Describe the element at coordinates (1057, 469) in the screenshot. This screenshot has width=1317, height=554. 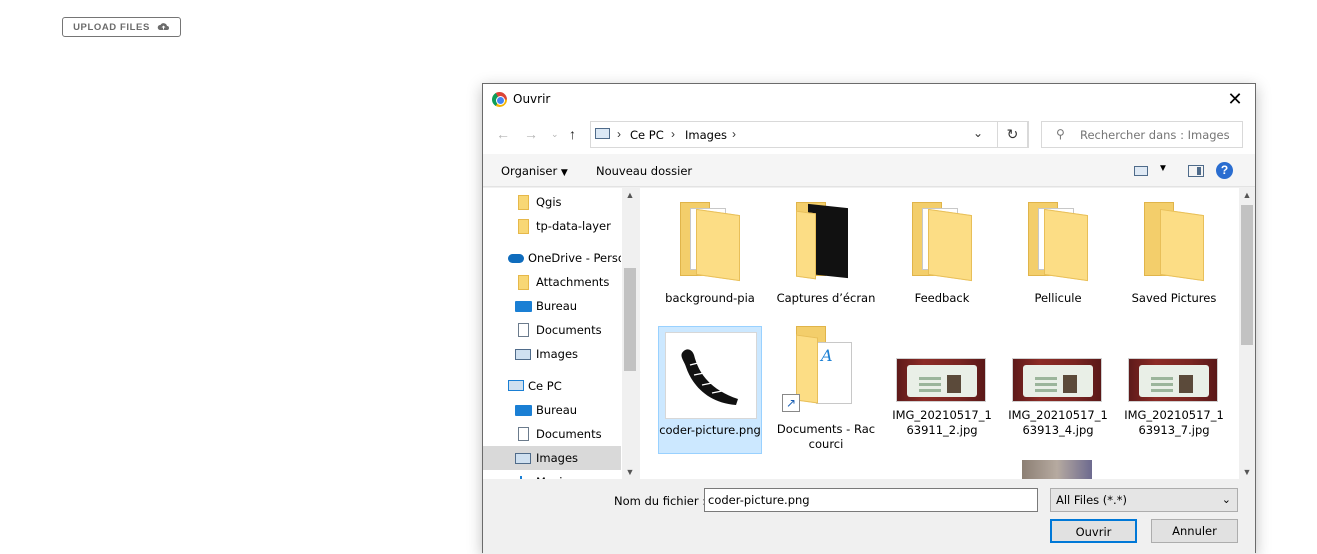
I see `photo-thumbnail-partial` at that location.